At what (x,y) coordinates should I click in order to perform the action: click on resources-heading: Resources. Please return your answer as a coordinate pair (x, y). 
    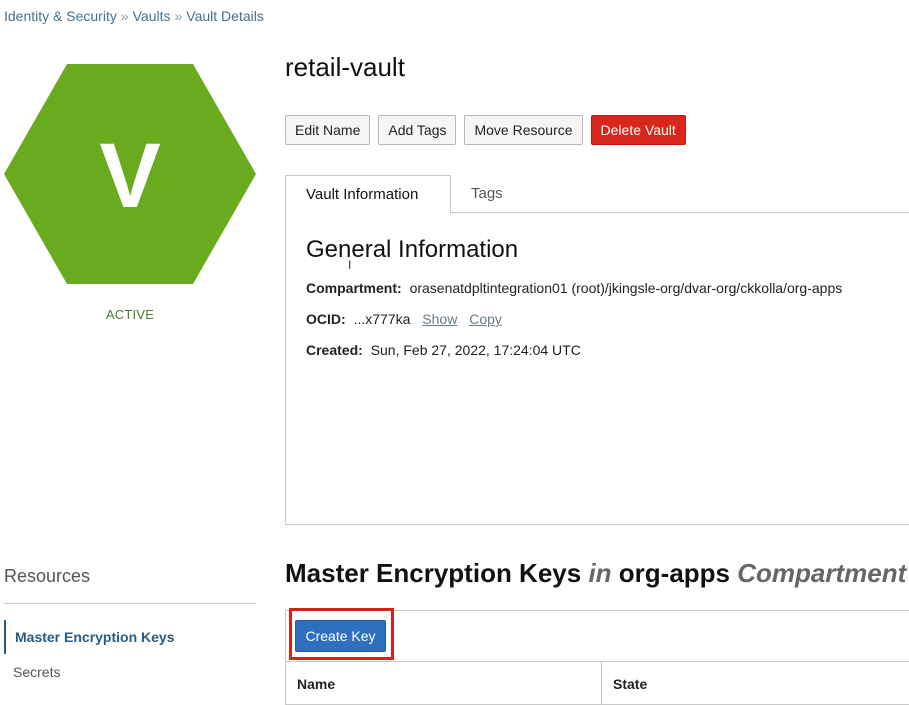
    Looking at the image, I should click on (47, 576).